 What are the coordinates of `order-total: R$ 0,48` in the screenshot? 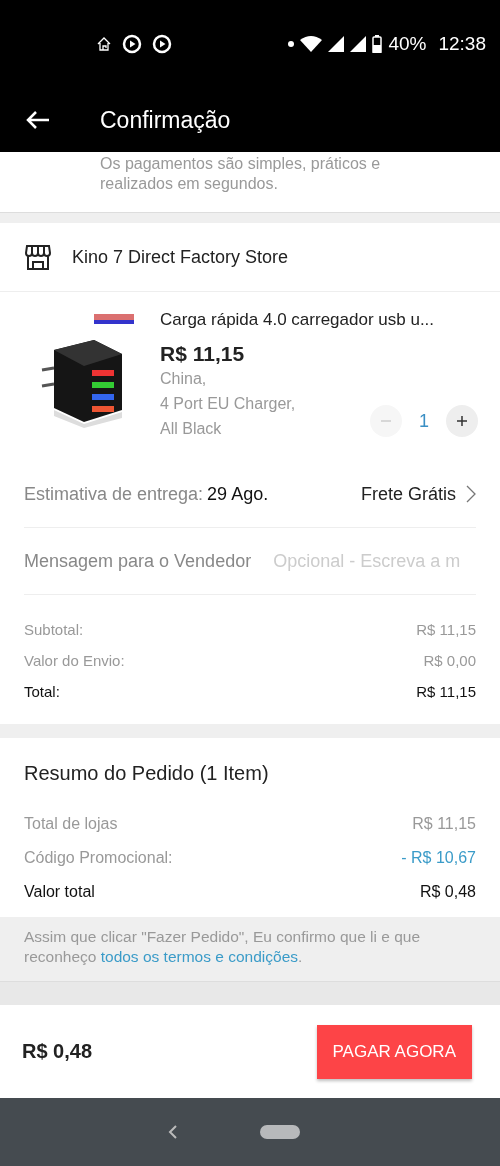 It's located at (57, 1051).